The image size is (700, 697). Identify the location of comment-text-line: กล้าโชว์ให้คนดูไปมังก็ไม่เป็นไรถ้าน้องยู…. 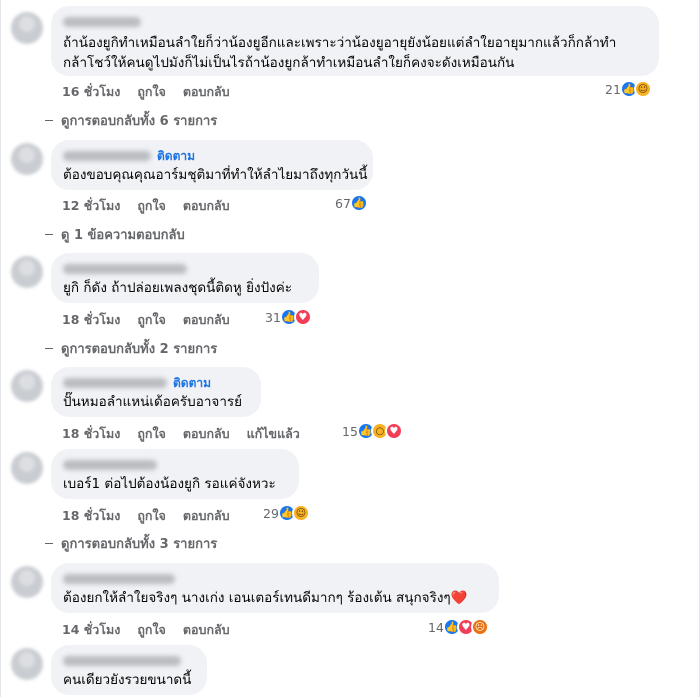
(289, 63).